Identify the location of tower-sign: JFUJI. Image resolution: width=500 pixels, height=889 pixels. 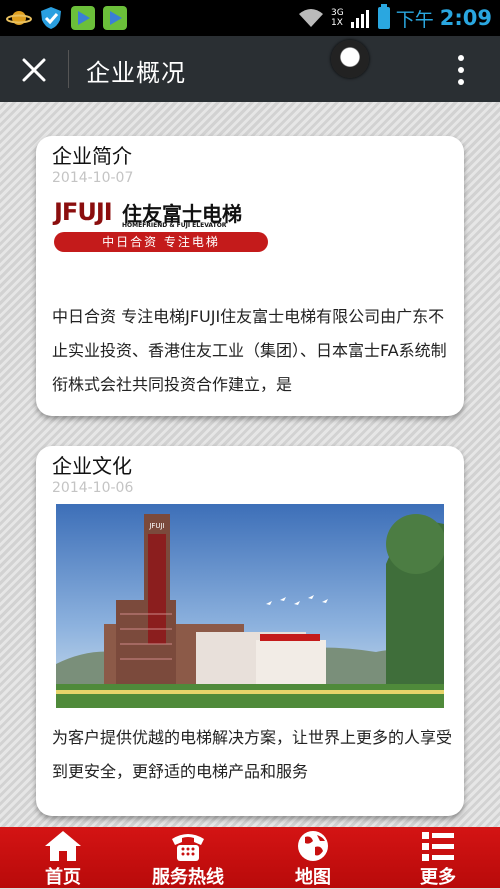
(156, 526).